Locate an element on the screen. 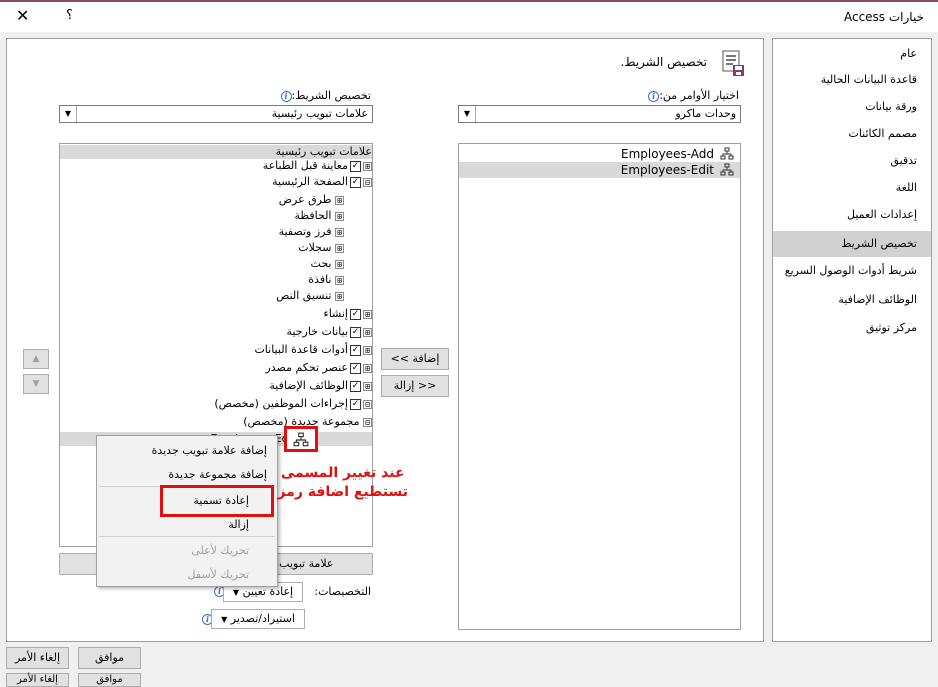 The width and height of the screenshot is (938, 687). page-title: تخصيص الشريط. is located at coordinates (664, 62).